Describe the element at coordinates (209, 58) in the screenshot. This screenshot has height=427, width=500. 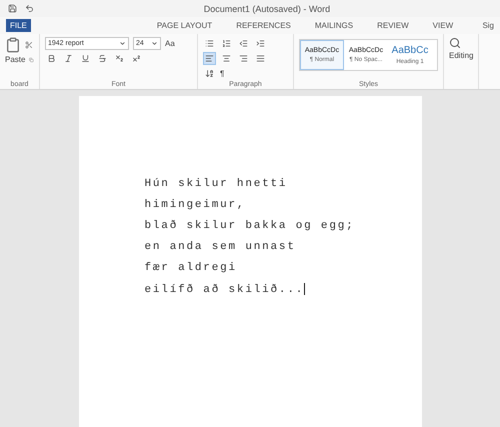
I see `align-left-icon` at that location.